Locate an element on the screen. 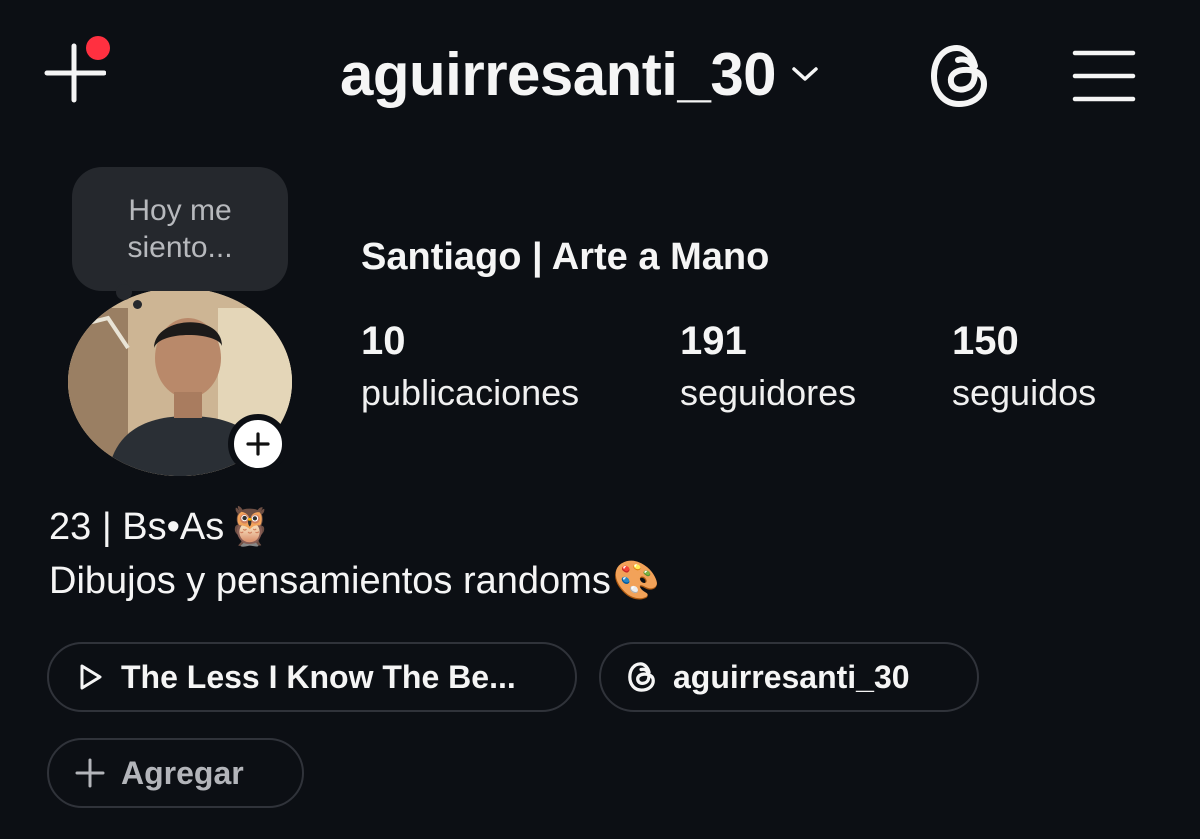  hamburger-menu-icon is located at coordinates (1104, 76).